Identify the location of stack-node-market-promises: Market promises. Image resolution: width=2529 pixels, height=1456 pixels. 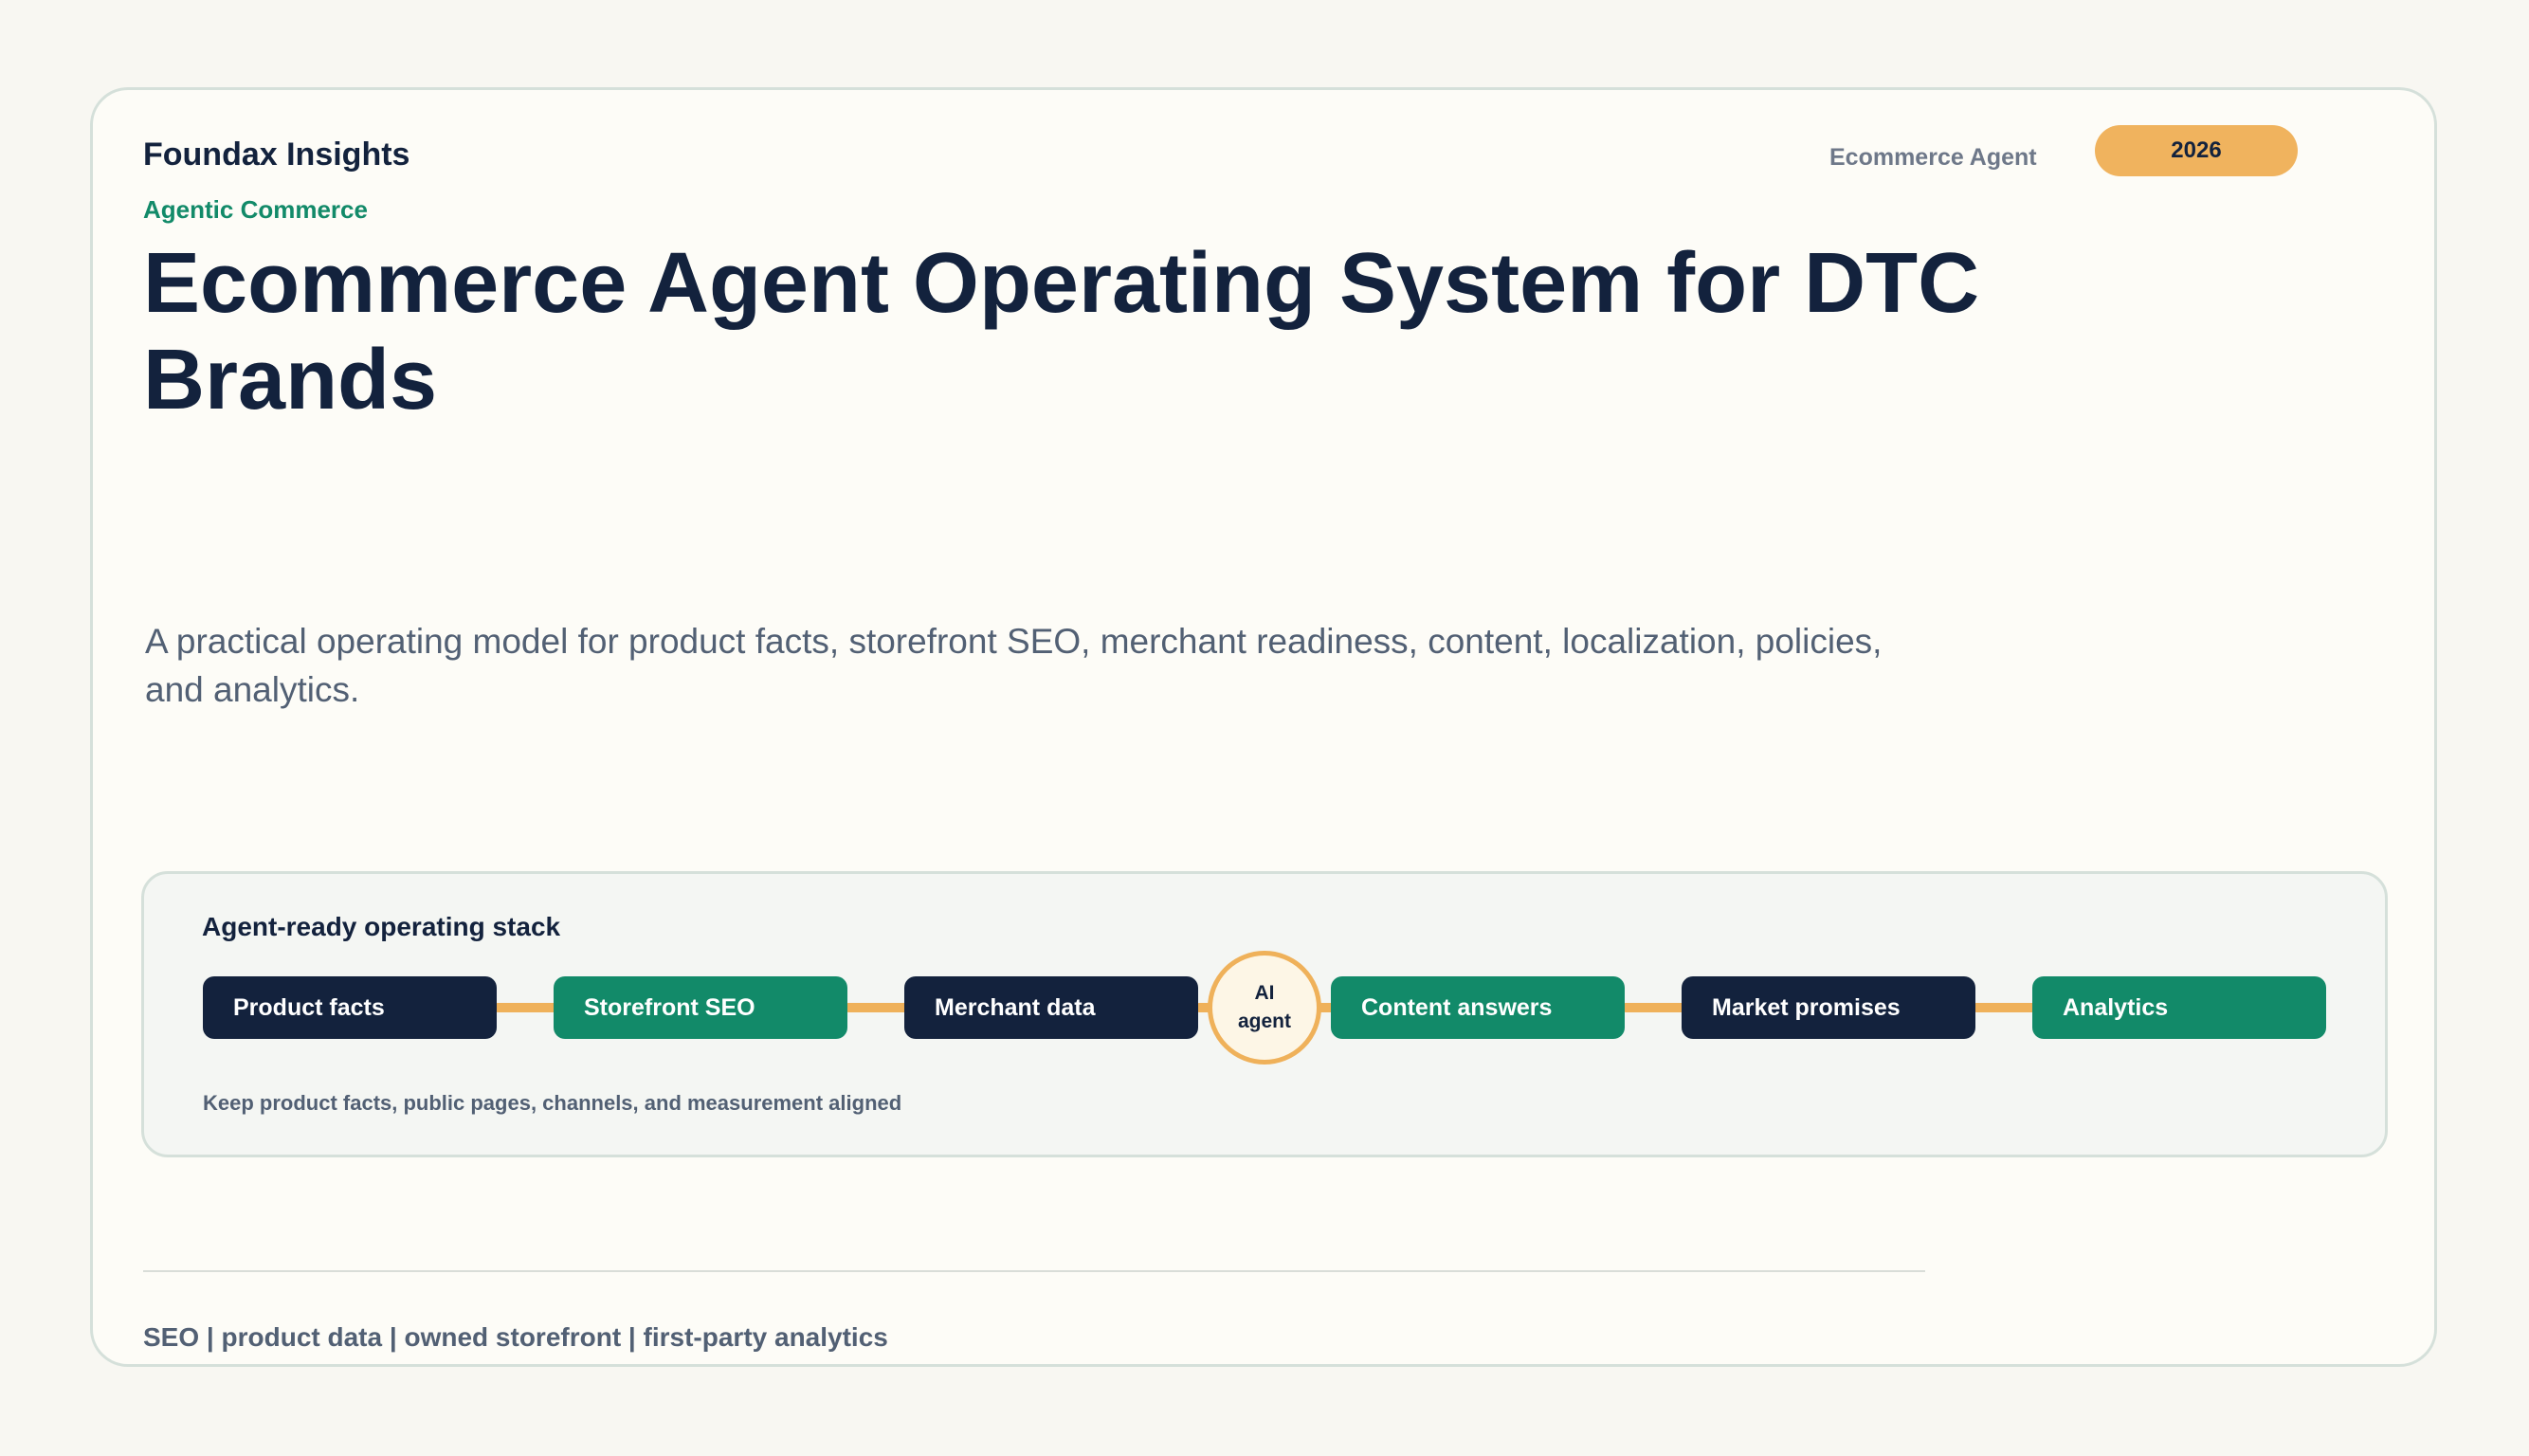
(1828, 1007).